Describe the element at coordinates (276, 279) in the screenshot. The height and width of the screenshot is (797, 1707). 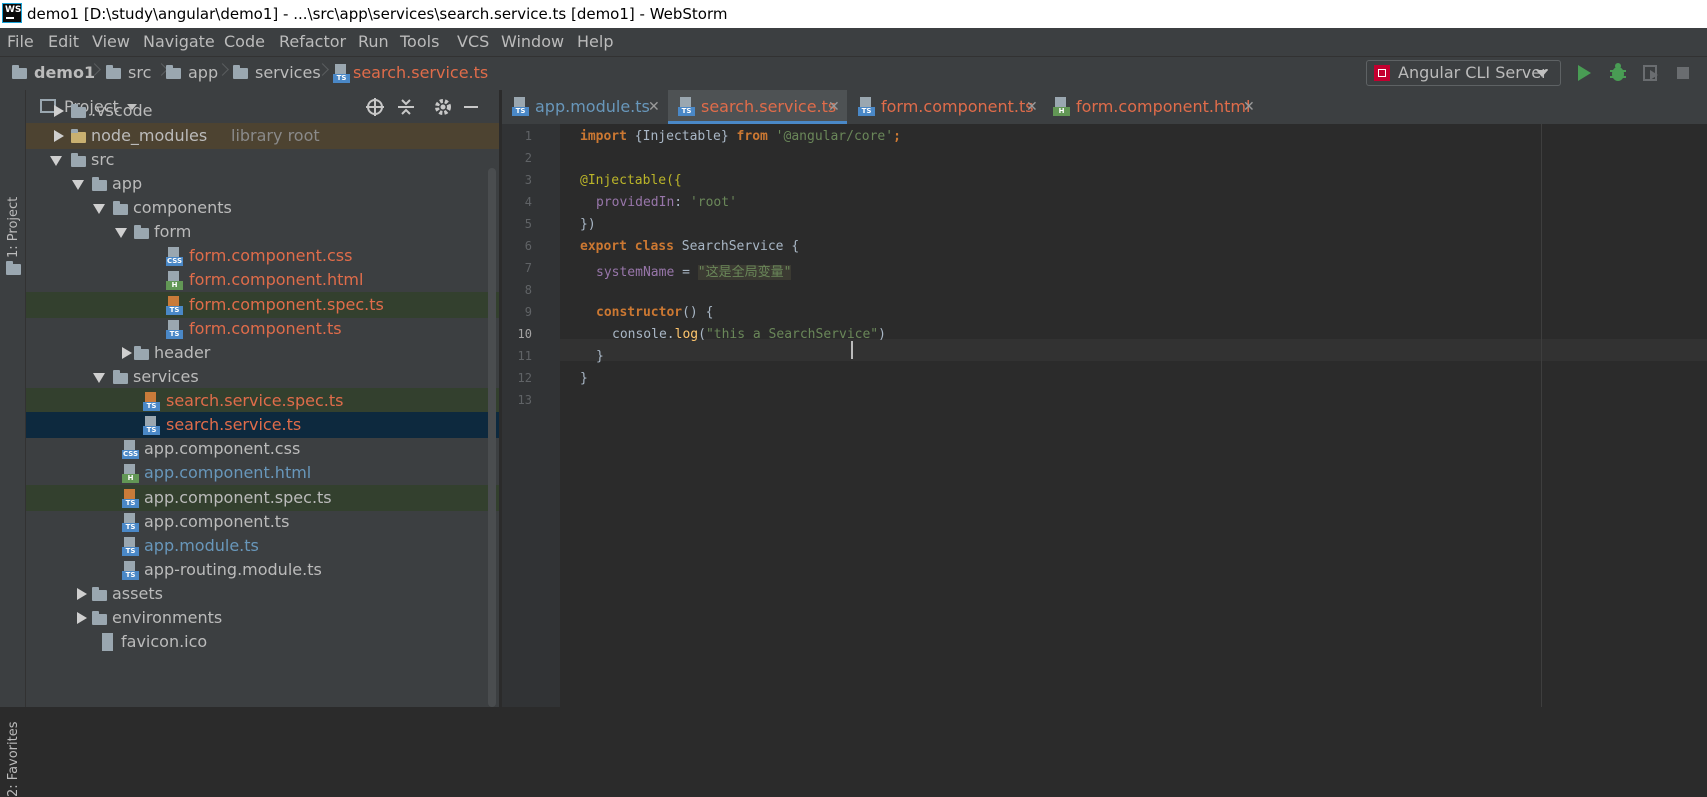
I see `tree-item-label: form.component.html` at that location.